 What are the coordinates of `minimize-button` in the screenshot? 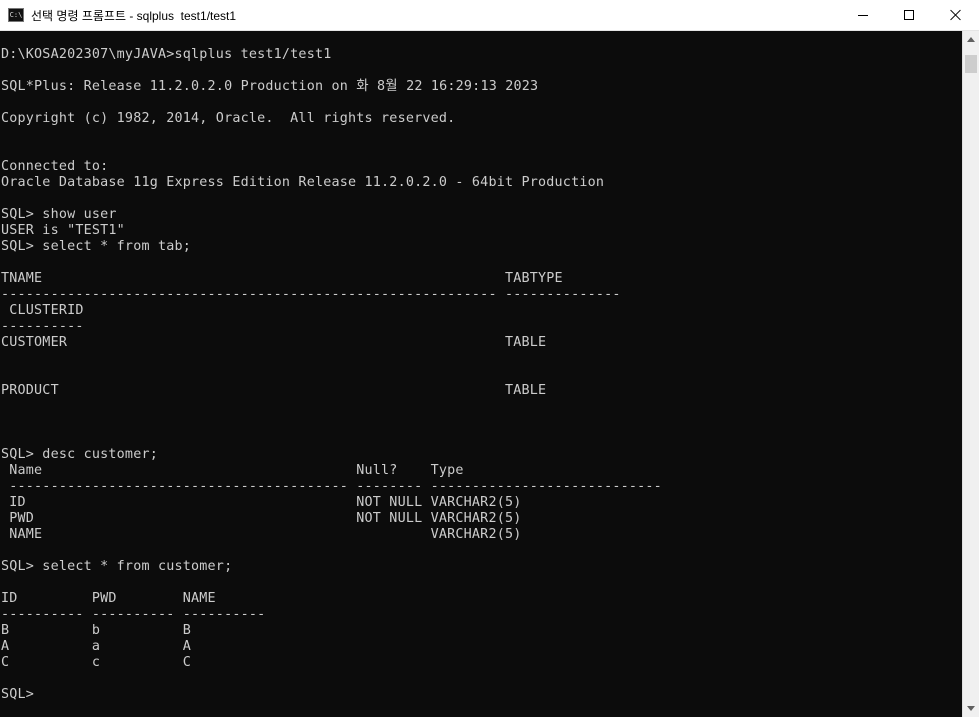 It's located at (863, 15).